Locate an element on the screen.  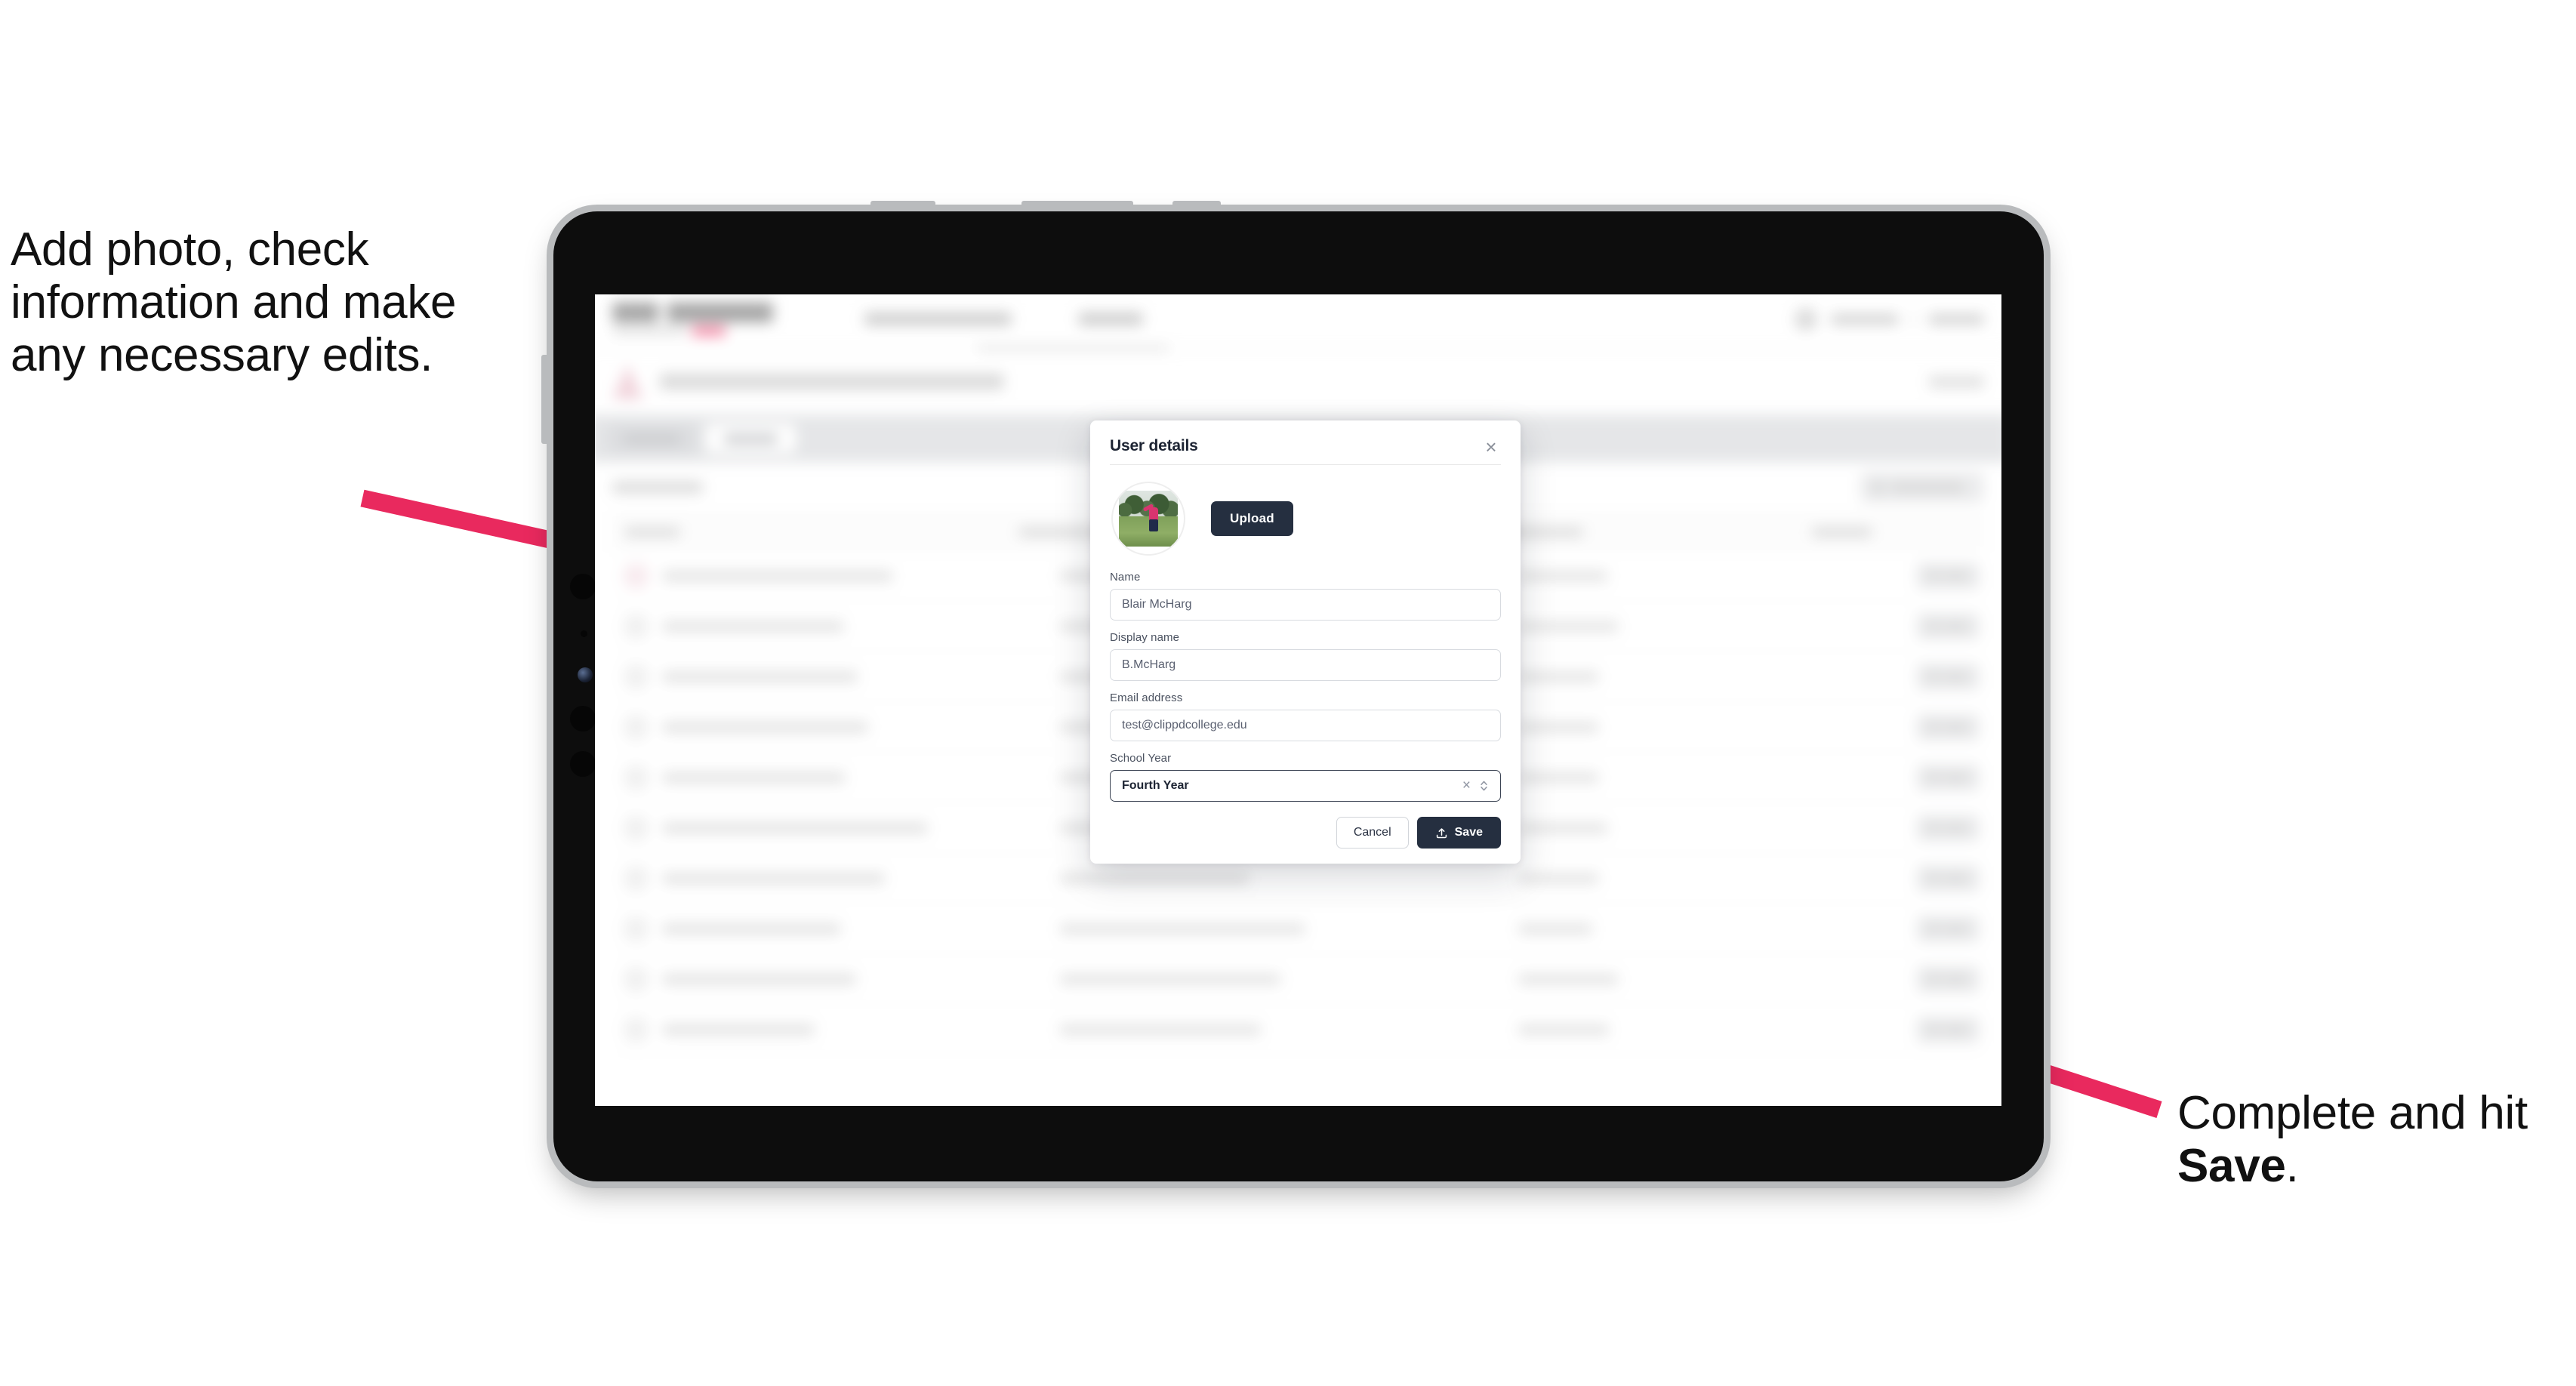
stepper-chevrons-icon is located at coordinates (1484, 786).